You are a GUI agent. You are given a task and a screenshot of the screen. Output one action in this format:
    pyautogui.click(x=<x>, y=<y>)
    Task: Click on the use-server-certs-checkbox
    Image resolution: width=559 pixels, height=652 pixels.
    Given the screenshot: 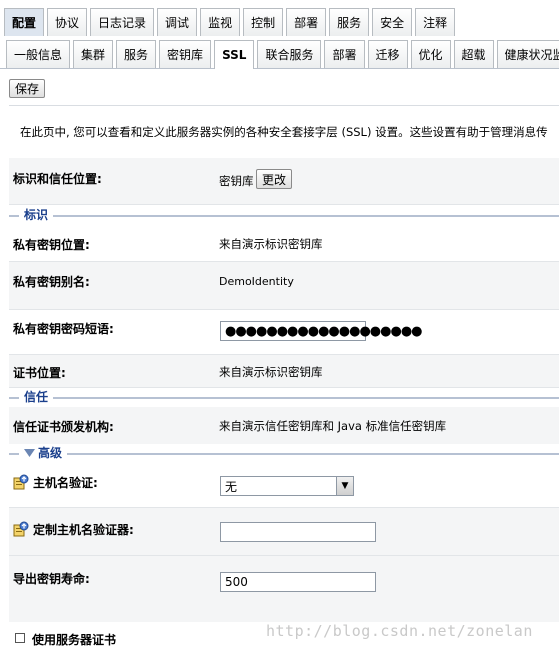 What is the action you would take?
    pyautogui.click(x=20, y=638)
    